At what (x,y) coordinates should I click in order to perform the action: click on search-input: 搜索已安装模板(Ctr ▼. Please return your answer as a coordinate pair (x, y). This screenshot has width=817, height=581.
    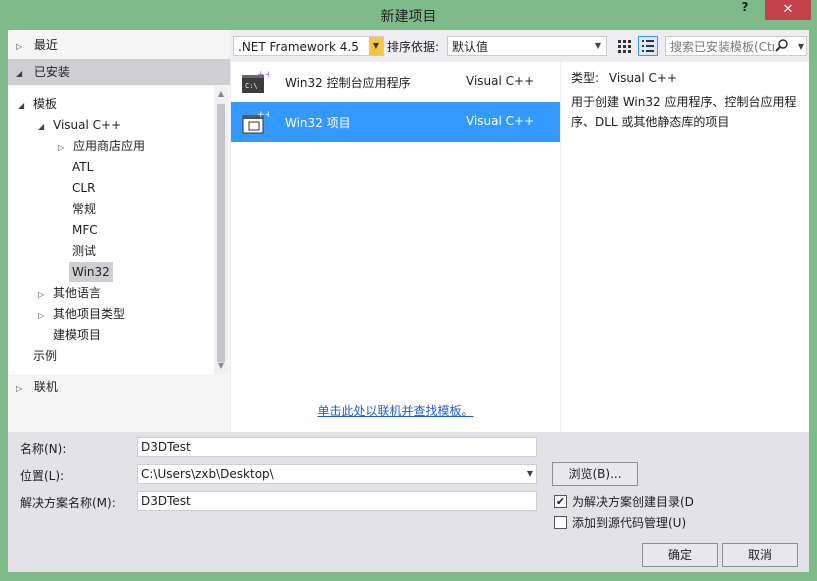
    Looking at the image, I should click on (736, 46).